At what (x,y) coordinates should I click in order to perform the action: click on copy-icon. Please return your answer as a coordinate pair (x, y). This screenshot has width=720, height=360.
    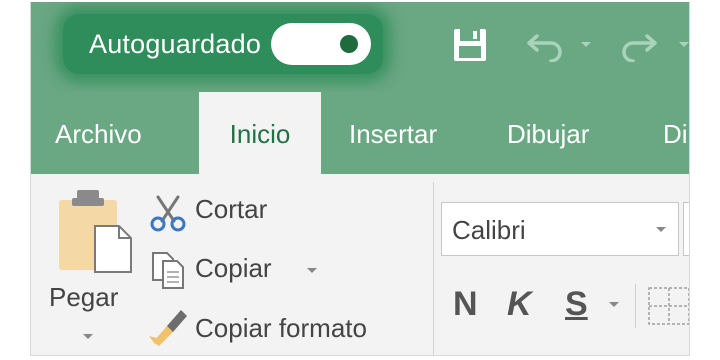
    Looking at the image, I should click on (168, 270).